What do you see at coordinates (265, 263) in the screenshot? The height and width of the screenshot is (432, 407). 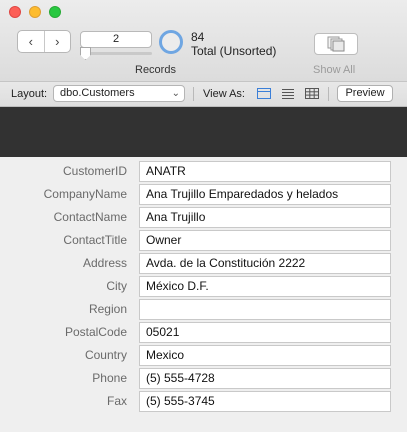 I see `address-field: Avda. de la Constitución 2222` at bounding box center [265, 263].